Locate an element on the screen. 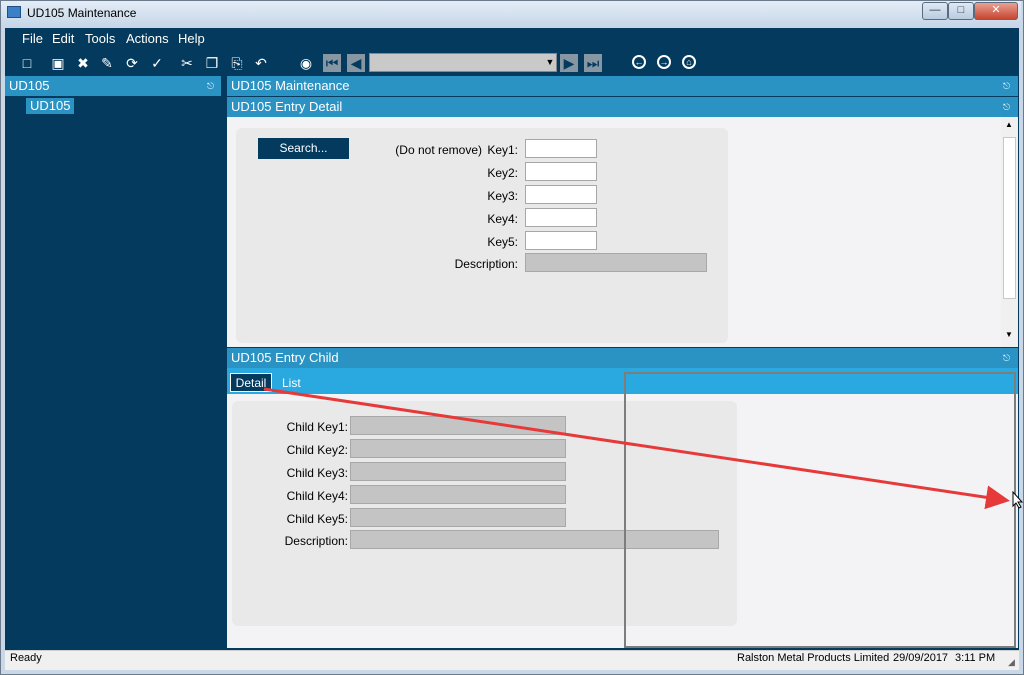  status-date: 29/09/2017 is located at coordinates (921, 658).